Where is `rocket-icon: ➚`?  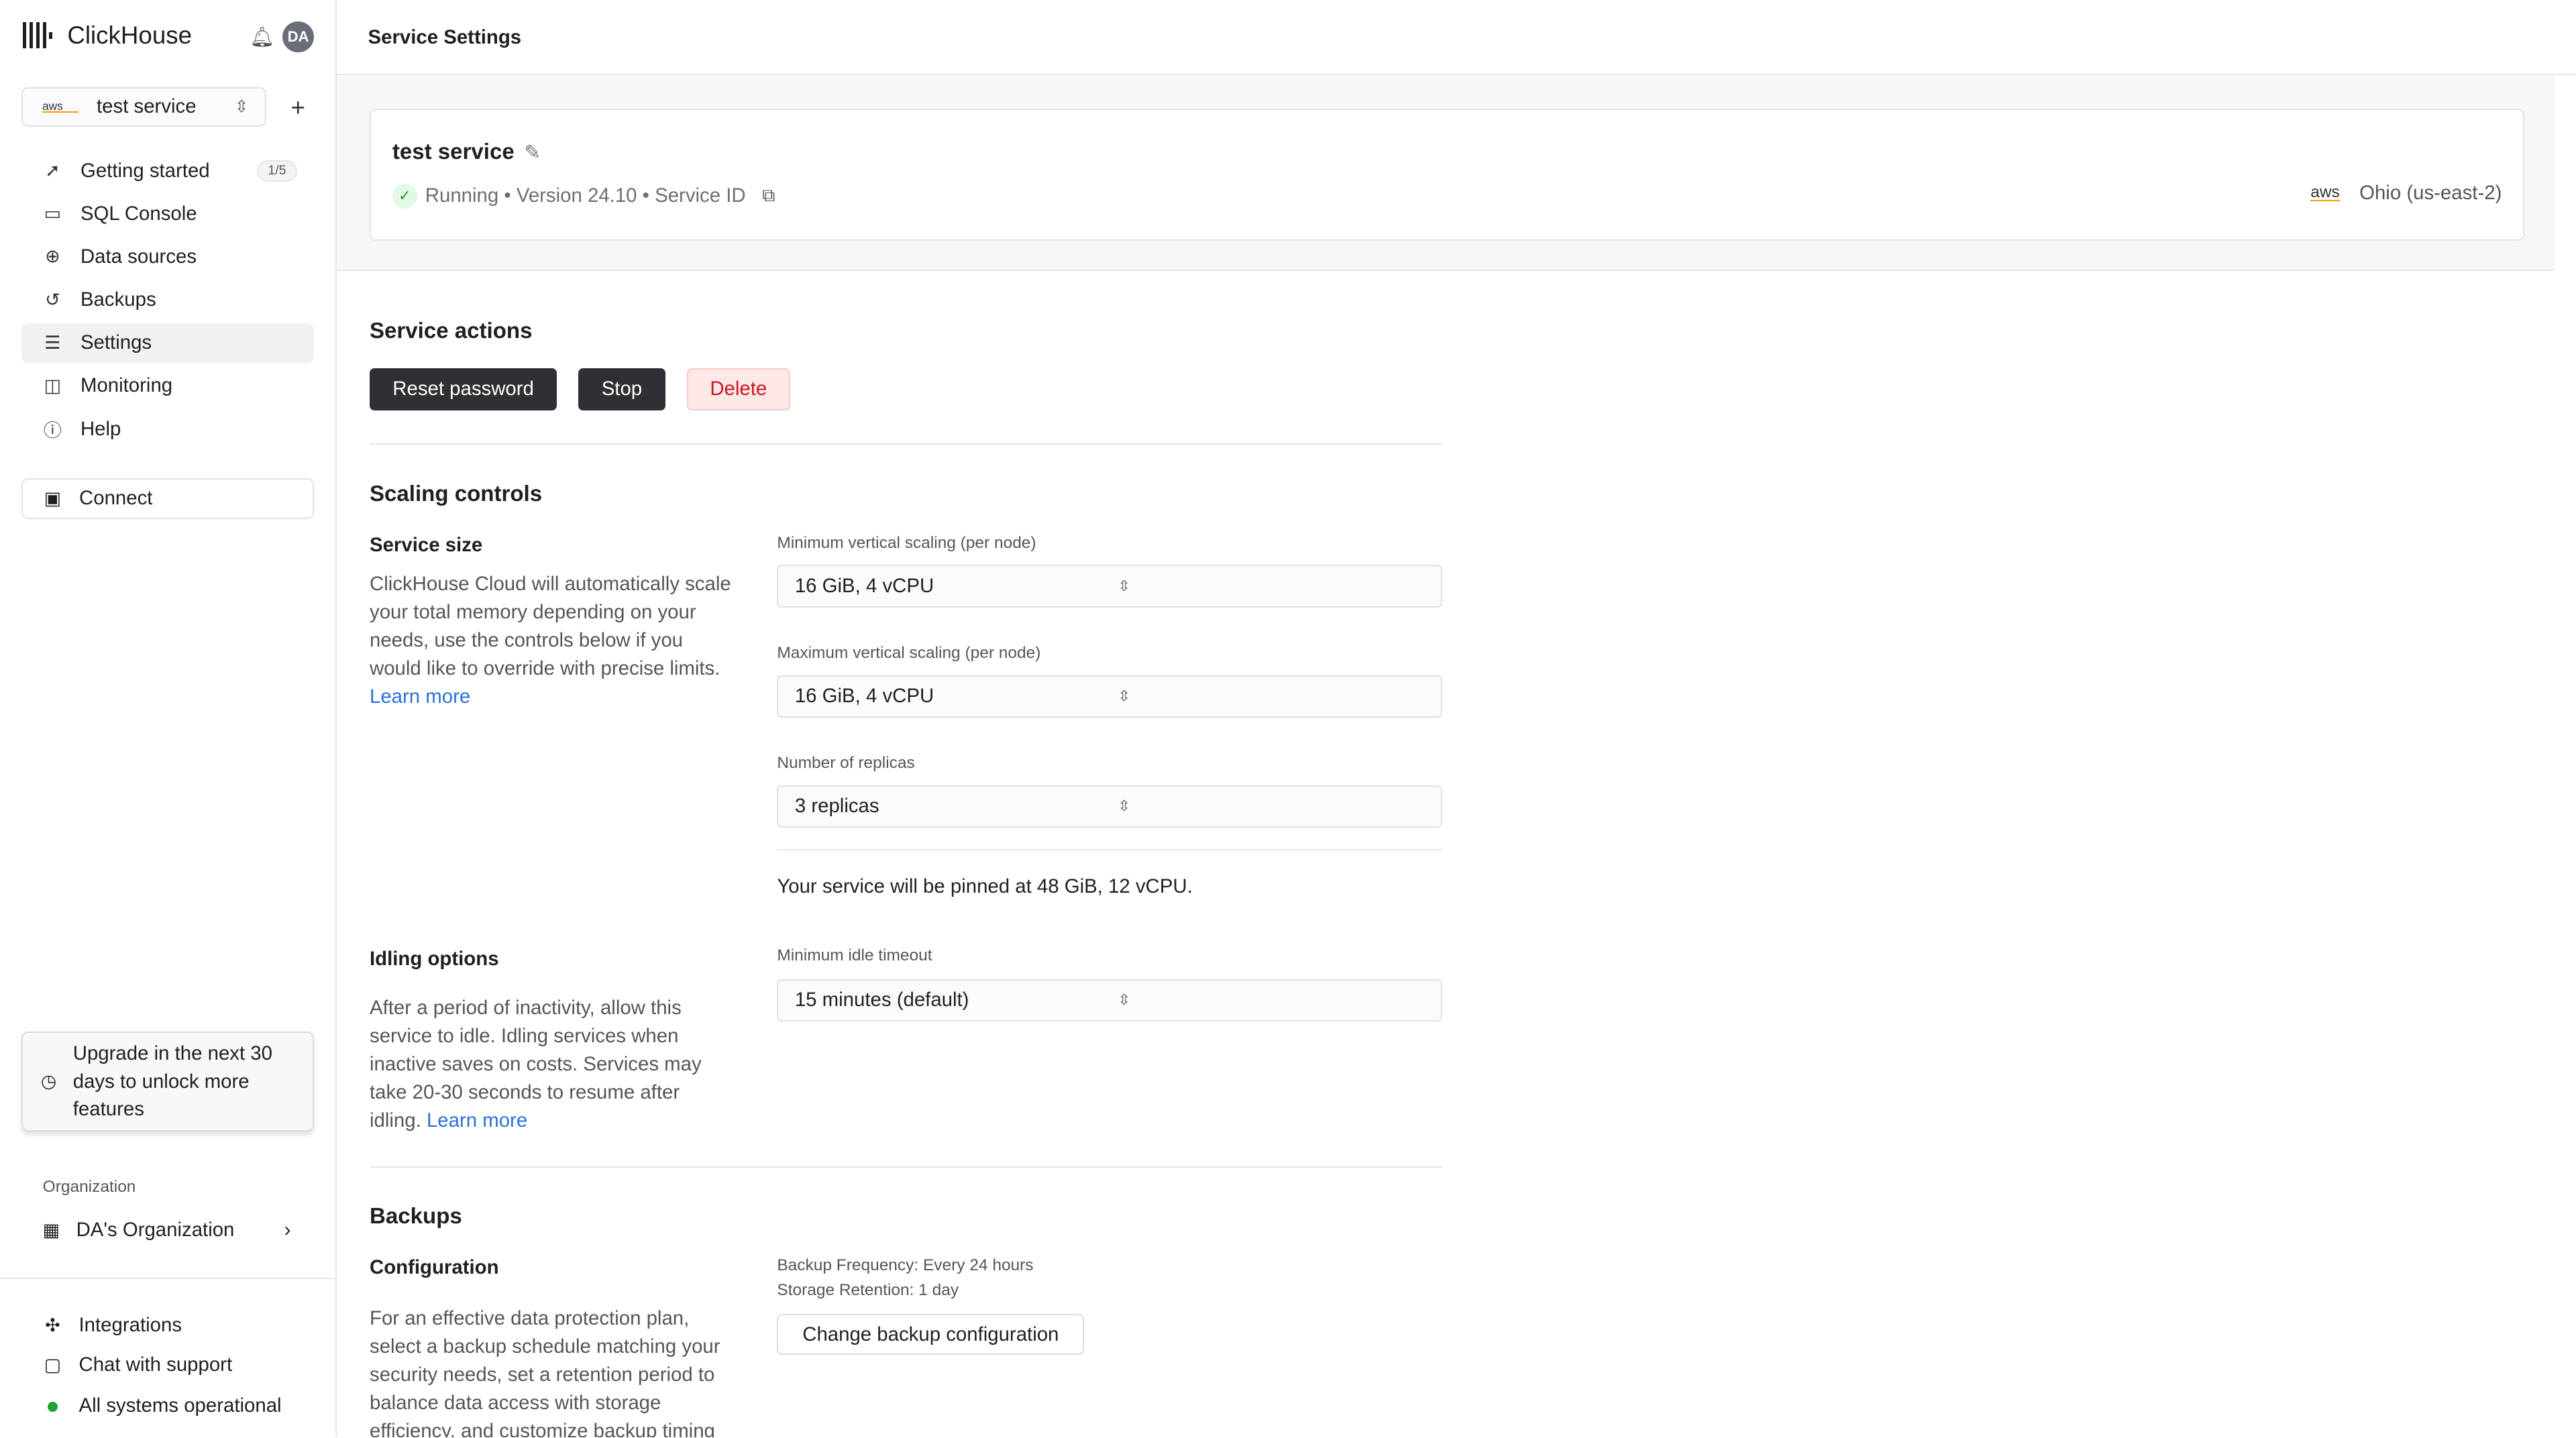 rocket-icon: ➚ is located at coordinates (52, 170).